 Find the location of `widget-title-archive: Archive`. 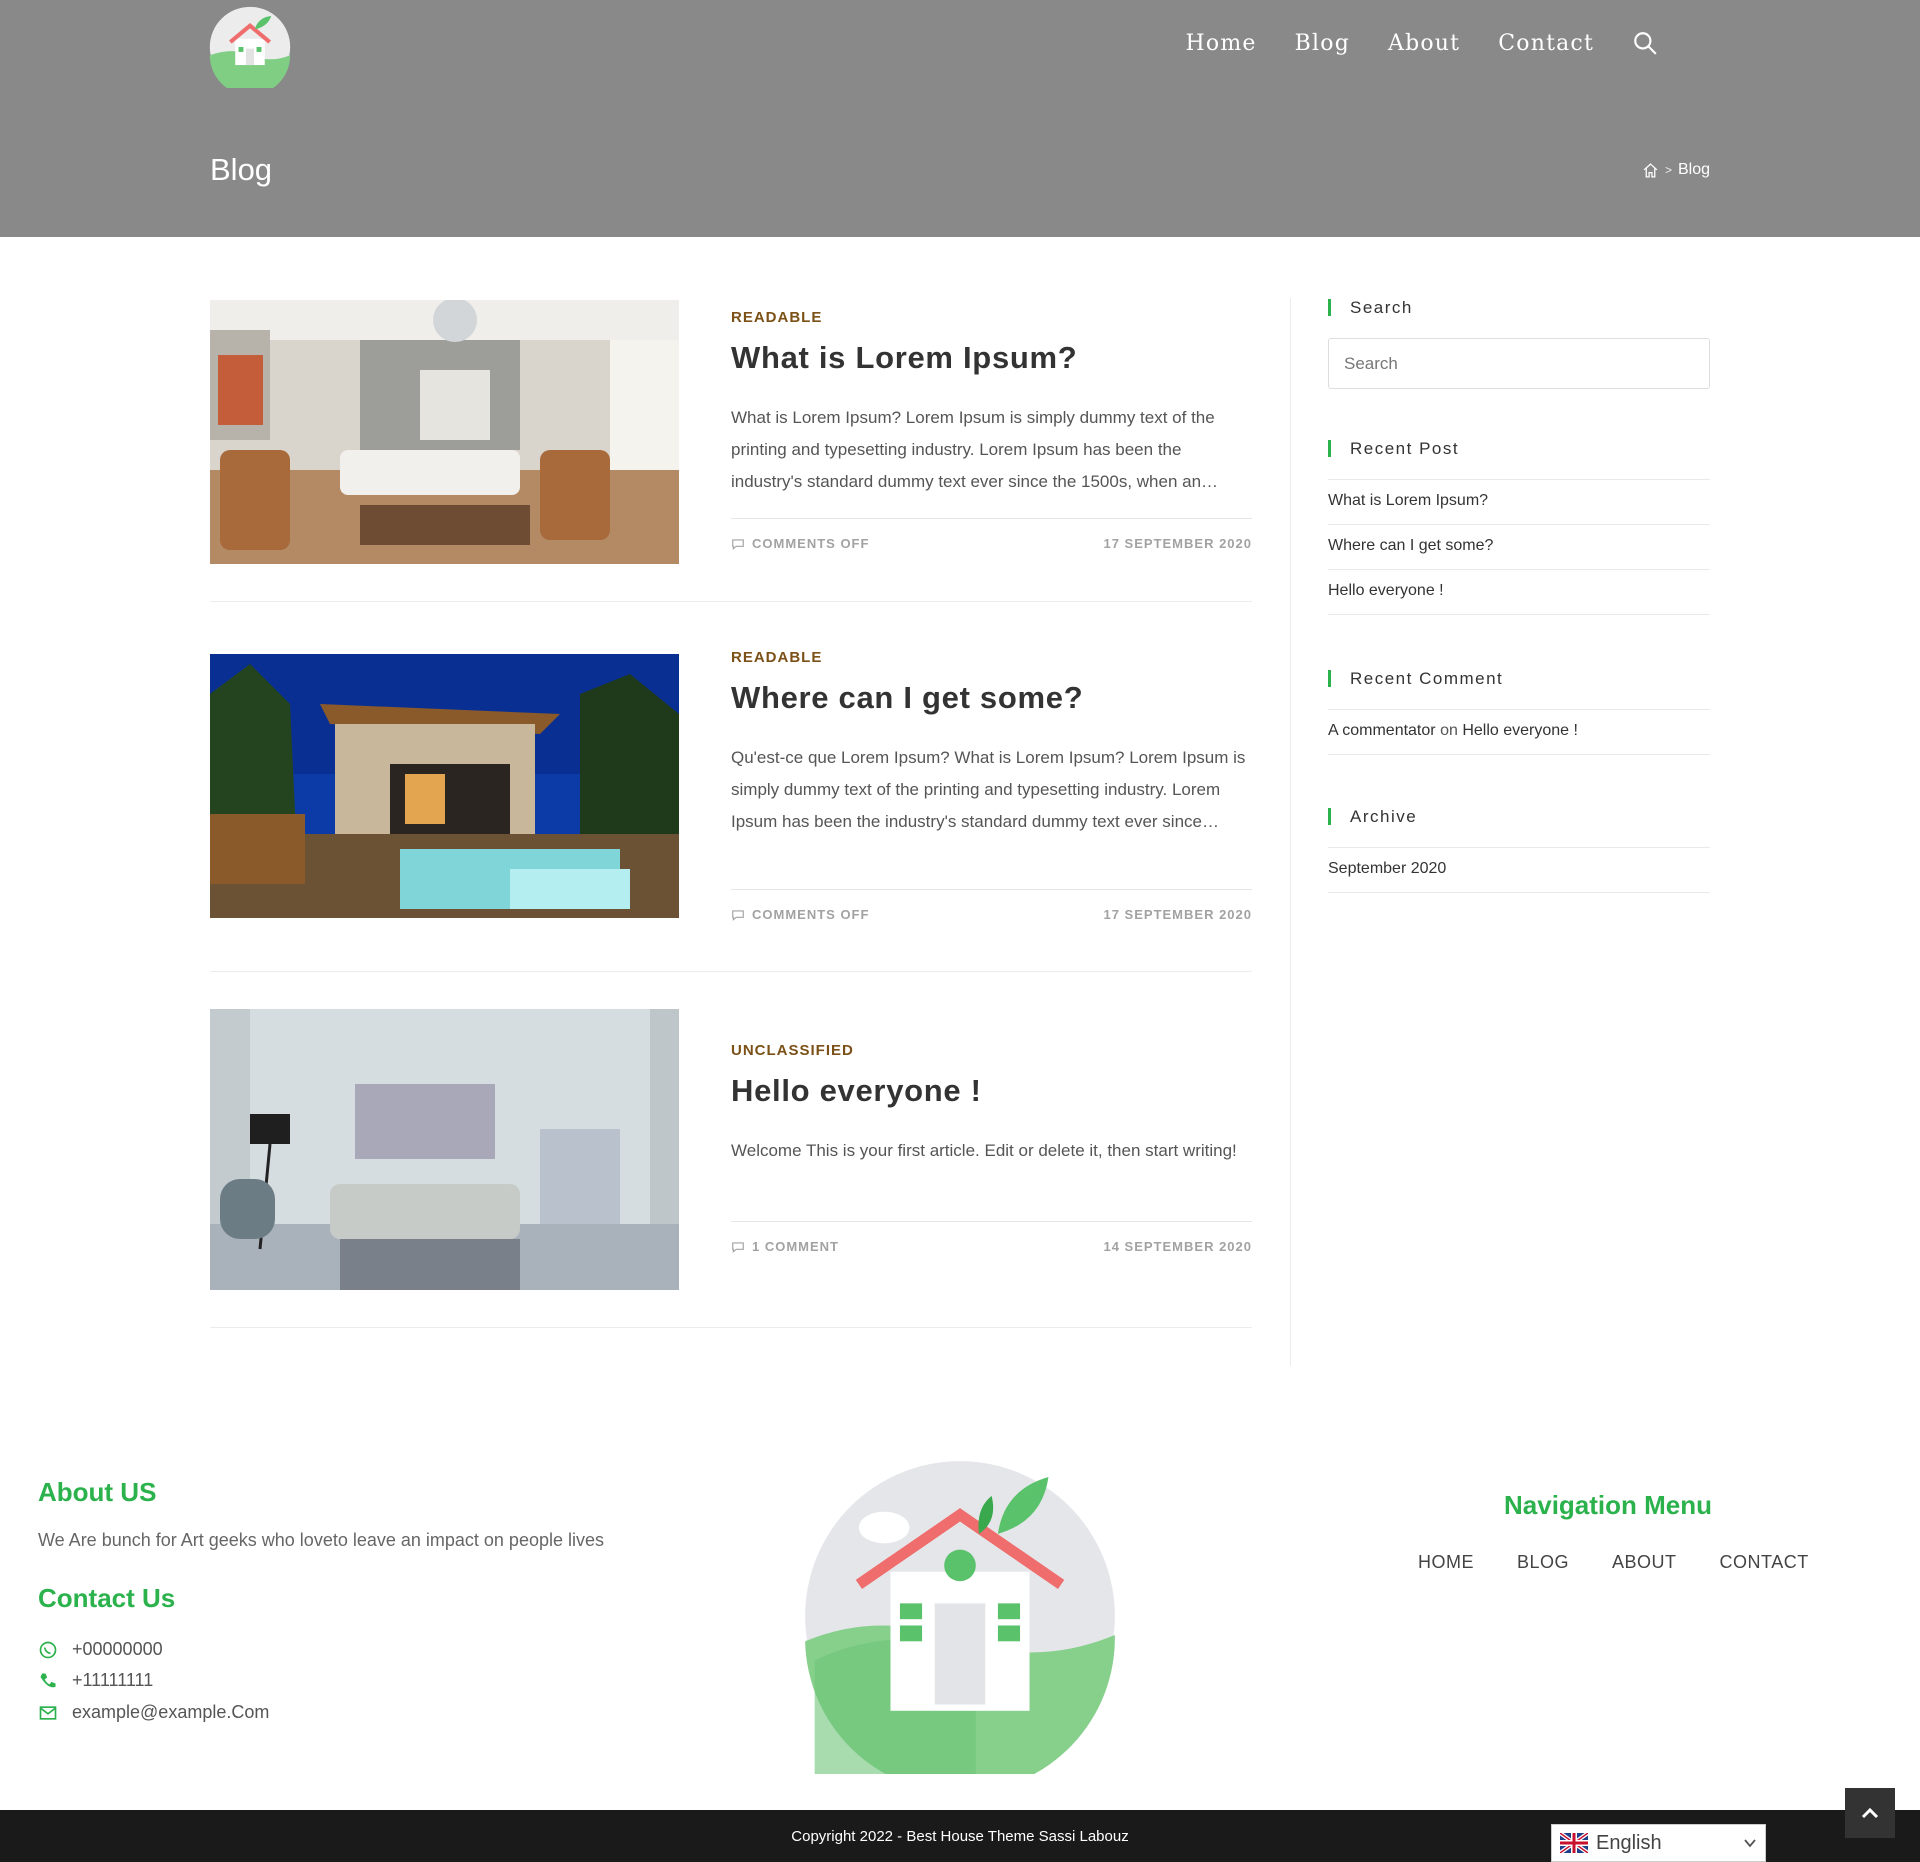

widget-title-archive: Archive is located at coordinates (1519, 816).